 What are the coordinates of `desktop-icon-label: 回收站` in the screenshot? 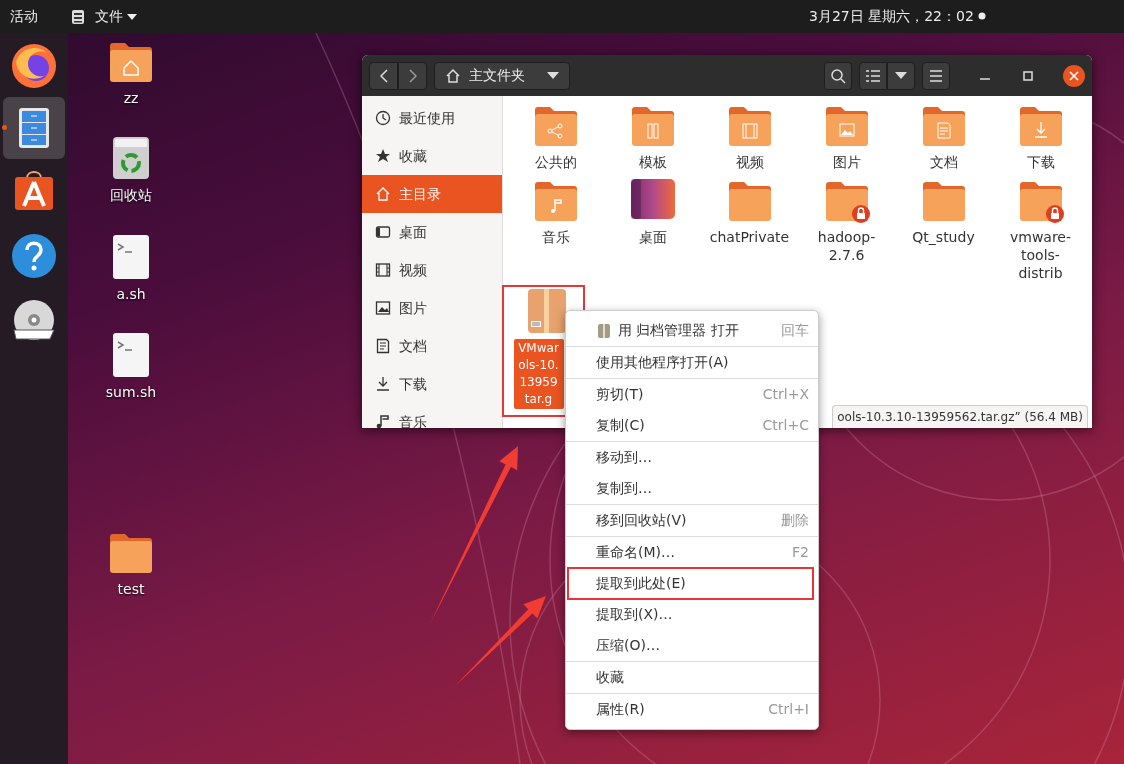 It's located at (131, 195).